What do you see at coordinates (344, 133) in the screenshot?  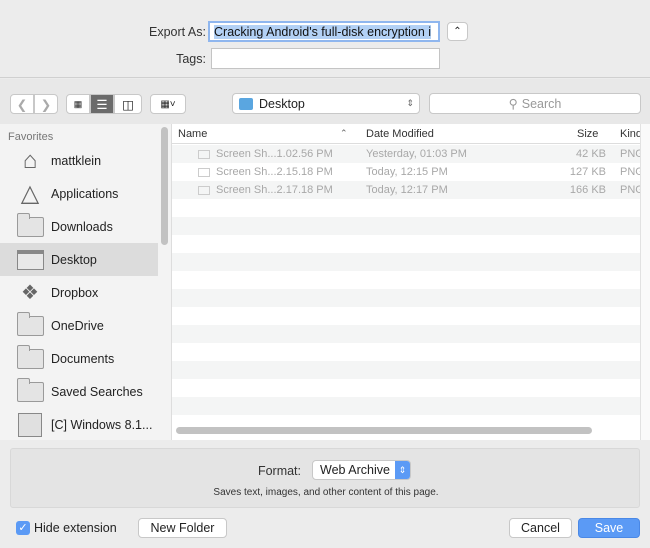 I see `sort-ascending-icon: ⌃` at bounding box center [344, 133].